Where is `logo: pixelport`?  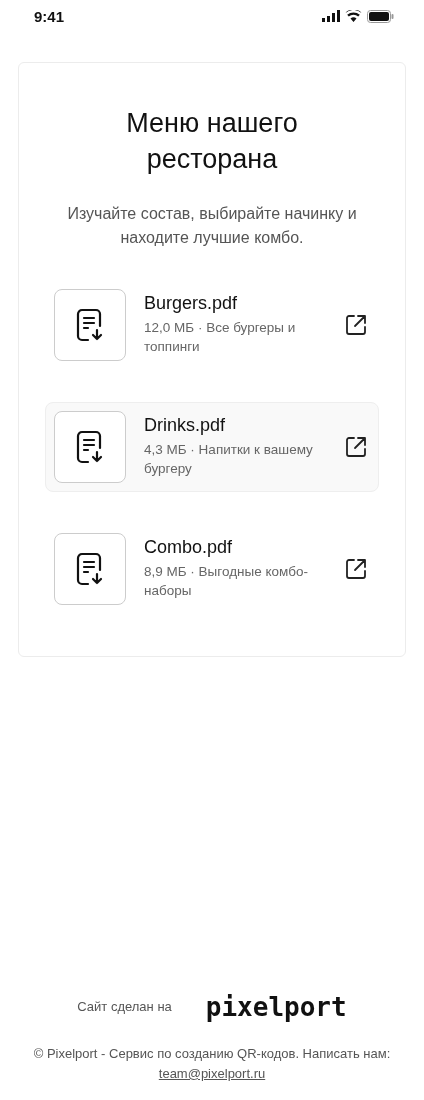 logo: pixelport is located at coordinates (276, 1006).